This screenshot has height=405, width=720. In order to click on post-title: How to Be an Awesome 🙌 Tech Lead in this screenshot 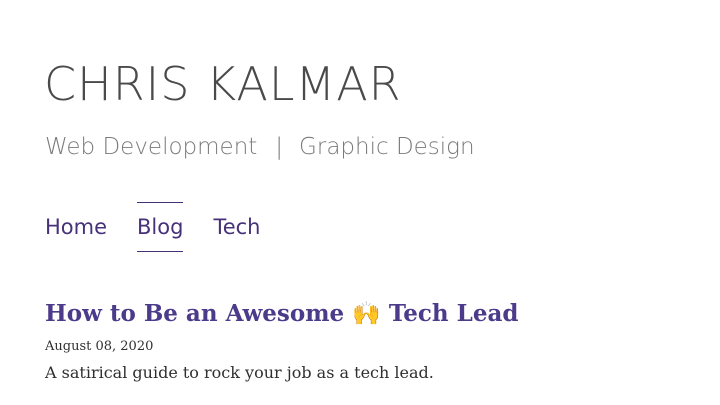, I will do `click(365, 314)`.